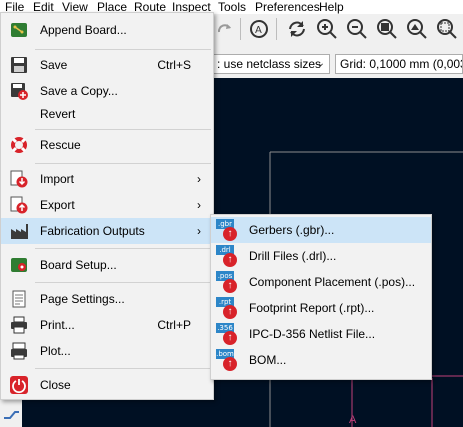 This screenshot has width=463, height=427. I want to click on grid-value: Grid: 0,1000 mm (0,0039 in, so click(401, 64).